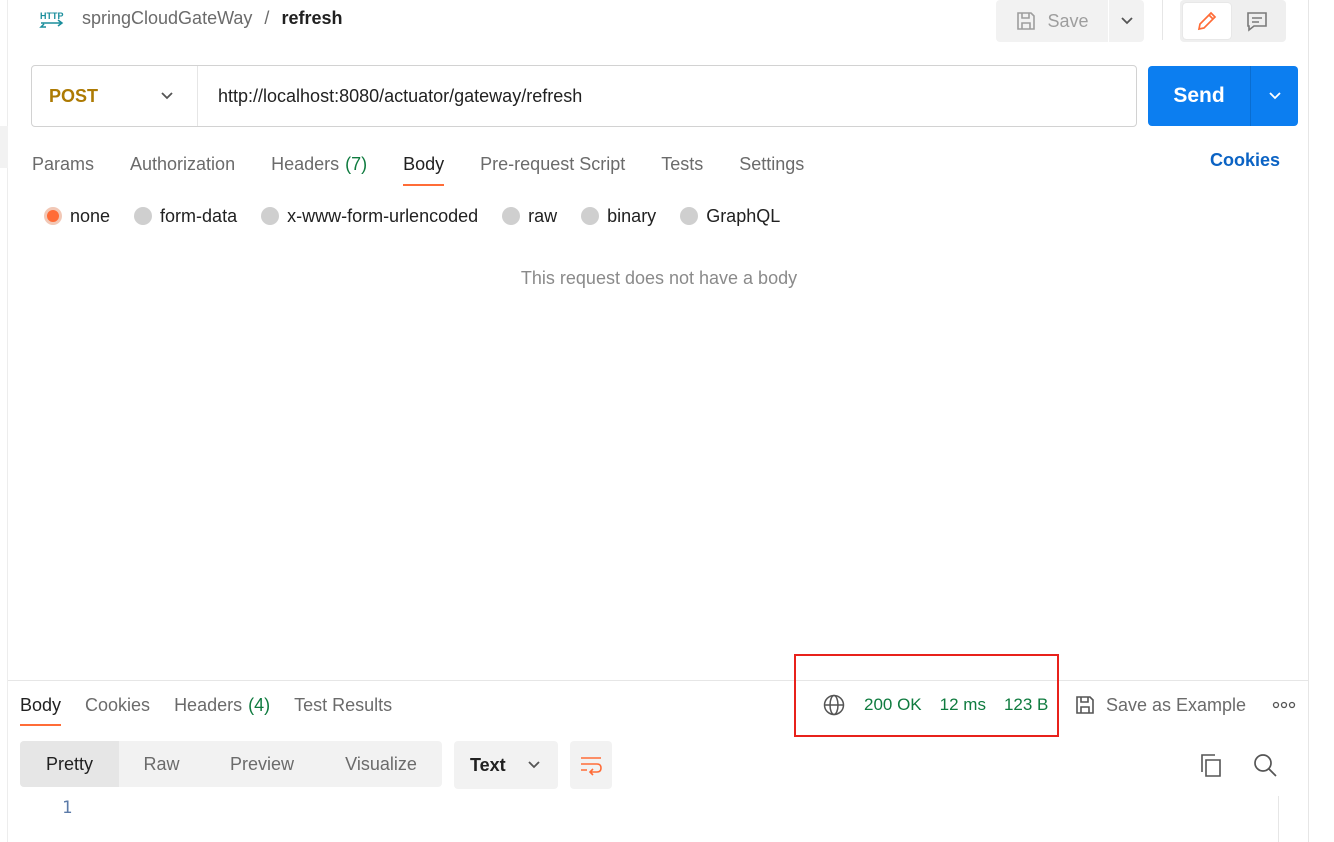 Image resolution: width=1334 pixels, height=842 pixels. I want to click on response-view-selector: Pretty Raw Preview Visualize, so click(231, 764).